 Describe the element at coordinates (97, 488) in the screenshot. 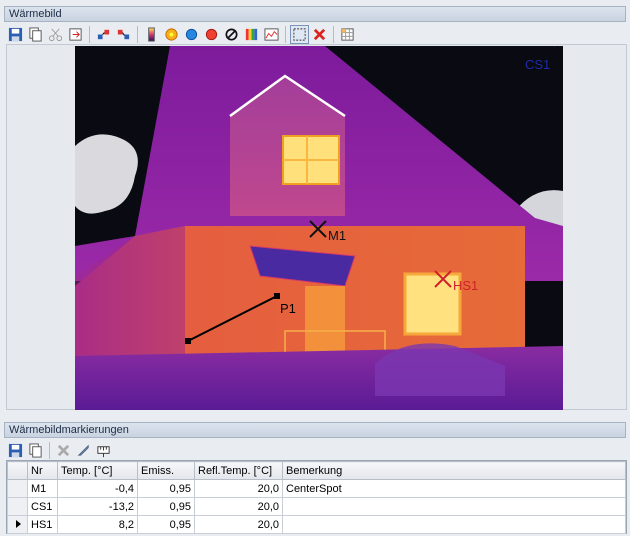

I see `cell-temp: -0,4` at that location.